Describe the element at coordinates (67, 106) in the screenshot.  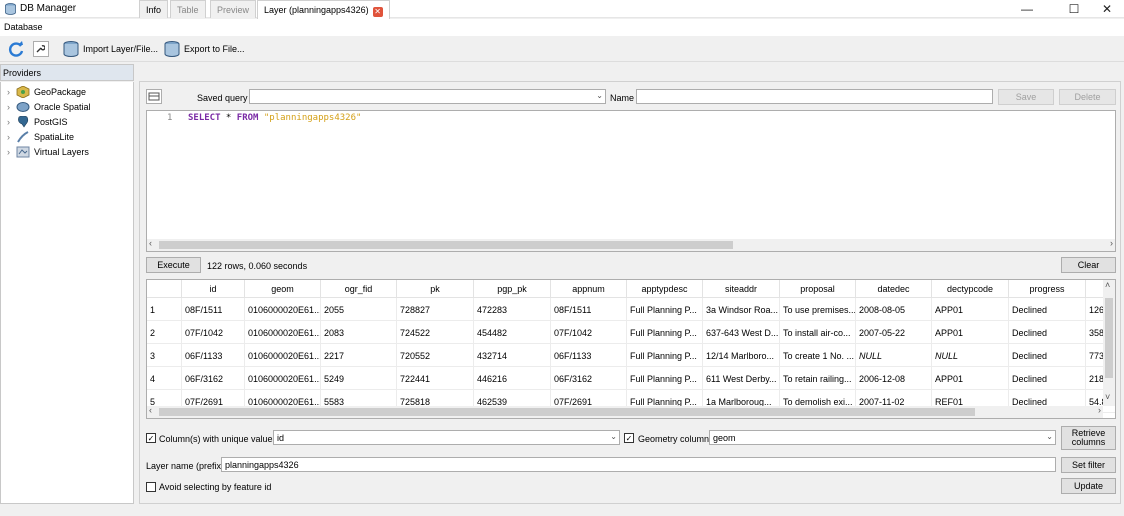
I see `provider-oracle: › Oracle Spatial` at that location.